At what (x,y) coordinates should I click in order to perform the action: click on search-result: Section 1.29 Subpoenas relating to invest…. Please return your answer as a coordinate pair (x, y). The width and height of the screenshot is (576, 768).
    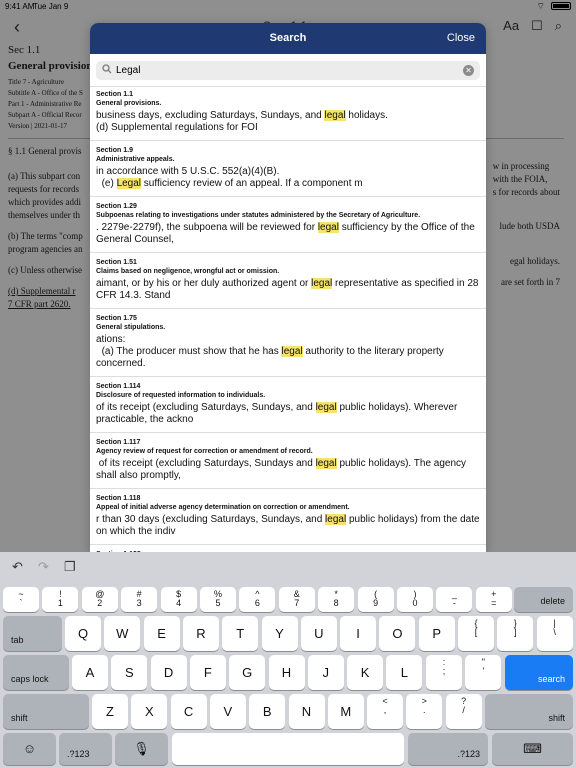
    Looking at the image, I should click on (288, 225).